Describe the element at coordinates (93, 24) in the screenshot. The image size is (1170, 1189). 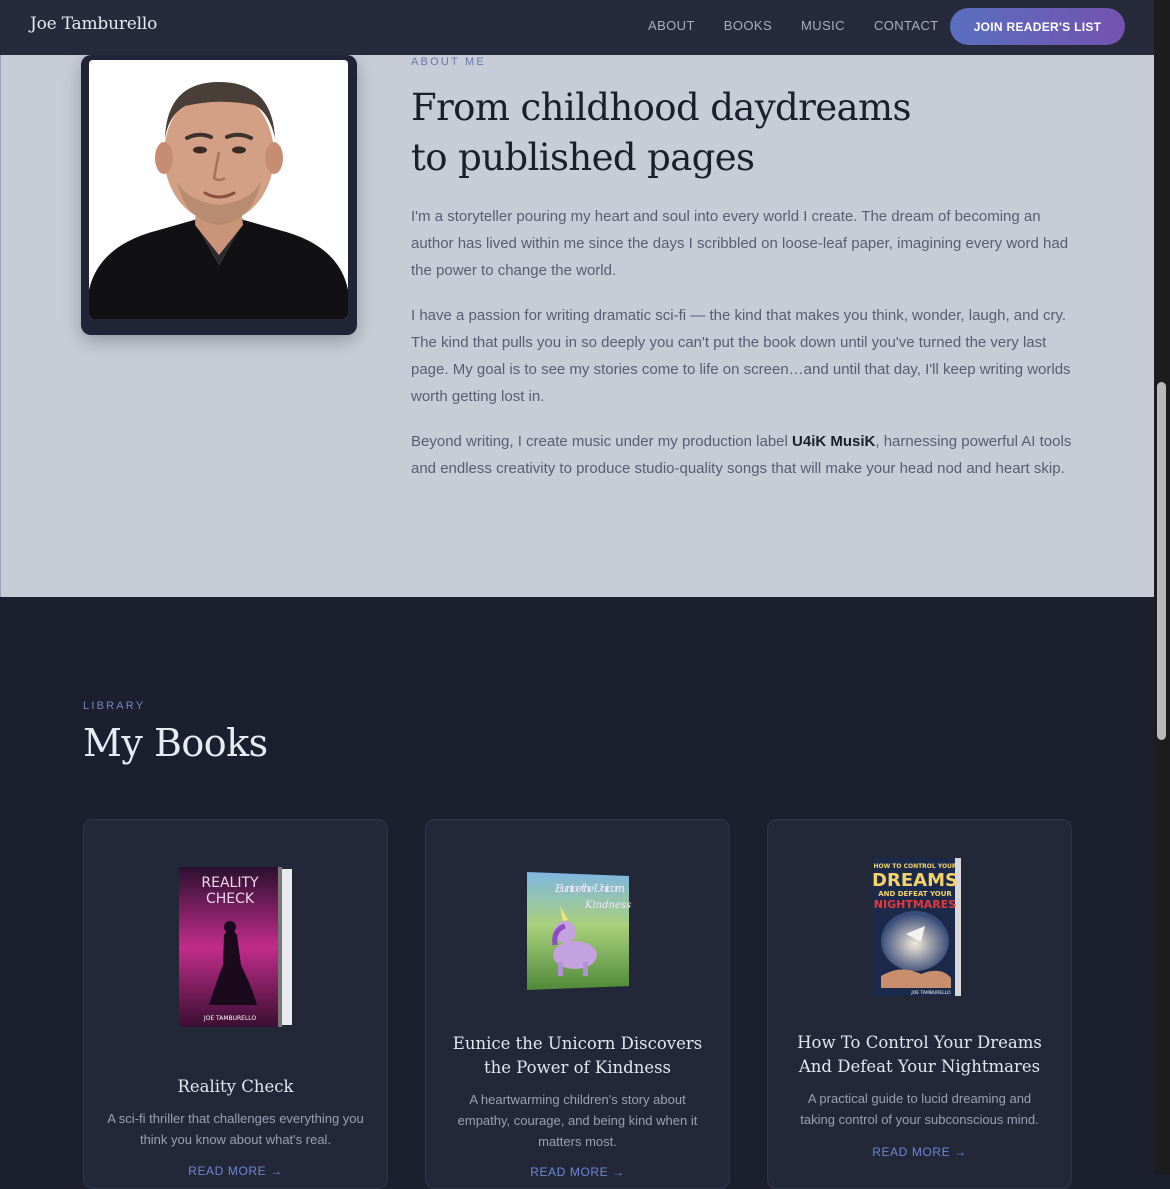
I see `site-logo: Joe Tamburello` at that location.